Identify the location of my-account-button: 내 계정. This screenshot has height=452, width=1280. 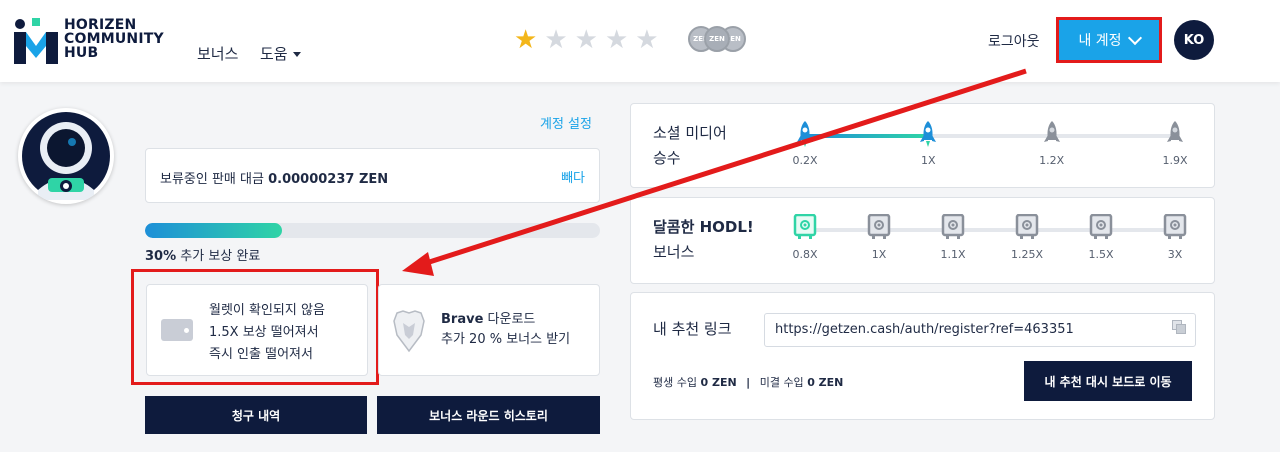
(1109, 40).